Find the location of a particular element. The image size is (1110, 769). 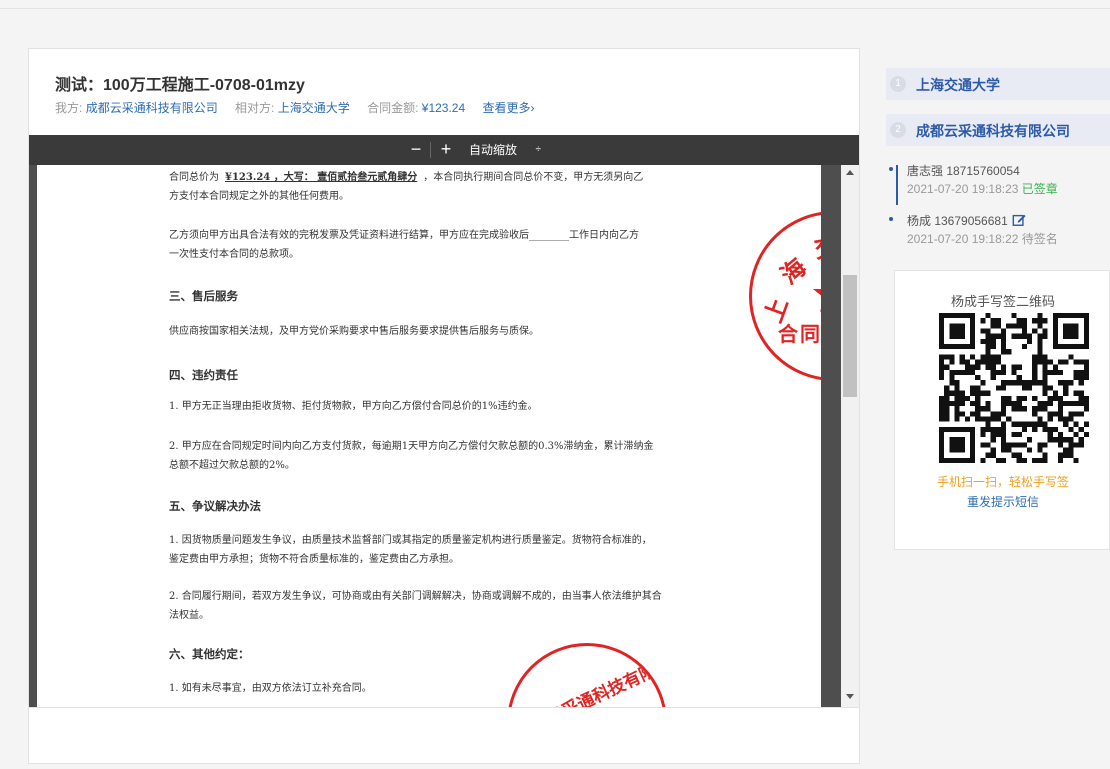

pending-status: 待签名 is located at coordinates (1039, 239).